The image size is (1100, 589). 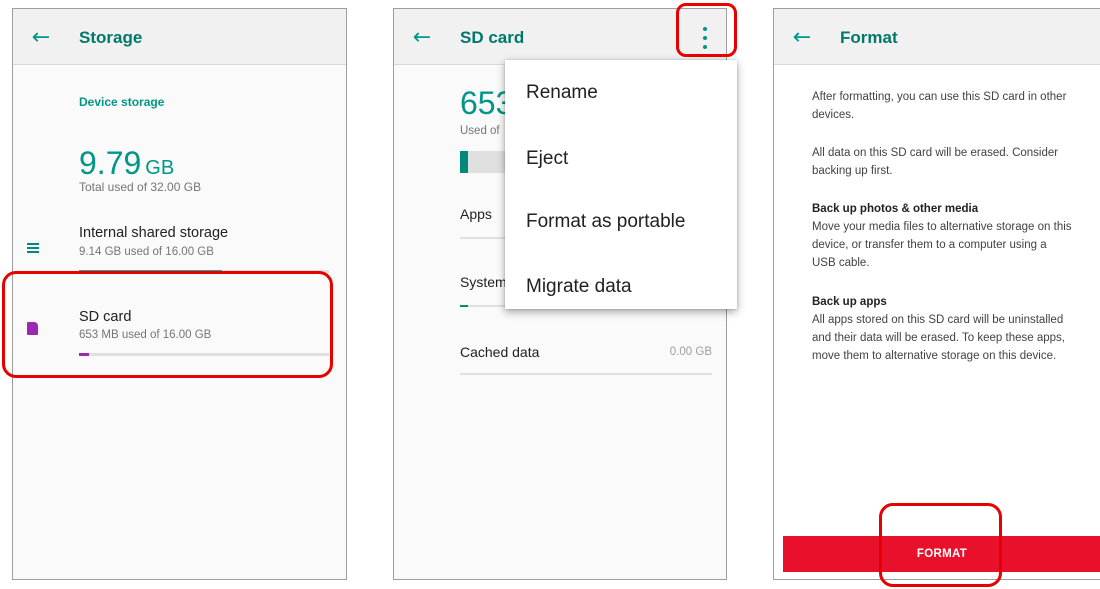 I want to click on sd-card-app-bar: ← SD card, so click(x=560, y=37).